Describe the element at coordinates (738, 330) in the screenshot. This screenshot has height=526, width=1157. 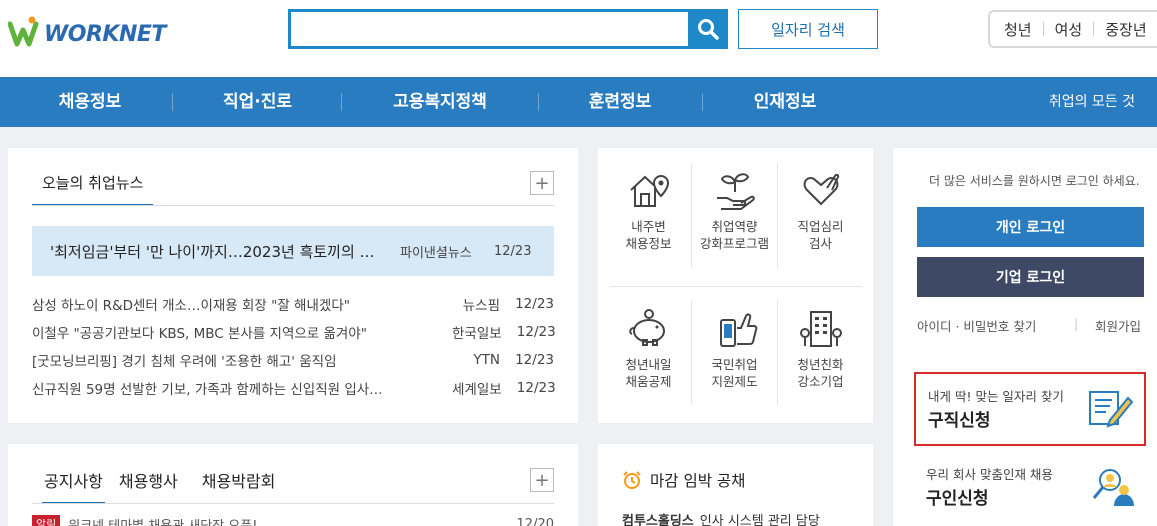
I see `thumbs-up-phone-icon` at that location.